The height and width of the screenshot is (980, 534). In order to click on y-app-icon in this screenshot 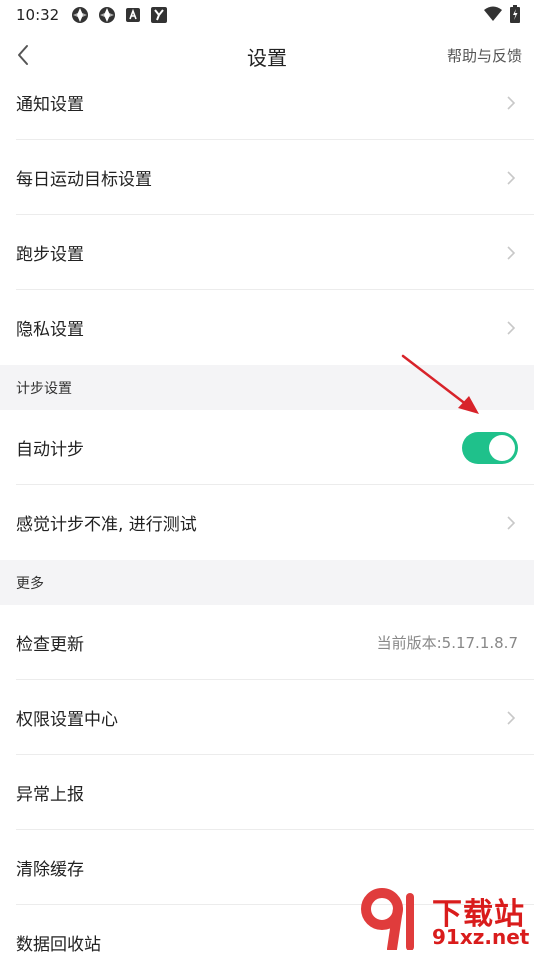, I will do `click(159, 15)`.